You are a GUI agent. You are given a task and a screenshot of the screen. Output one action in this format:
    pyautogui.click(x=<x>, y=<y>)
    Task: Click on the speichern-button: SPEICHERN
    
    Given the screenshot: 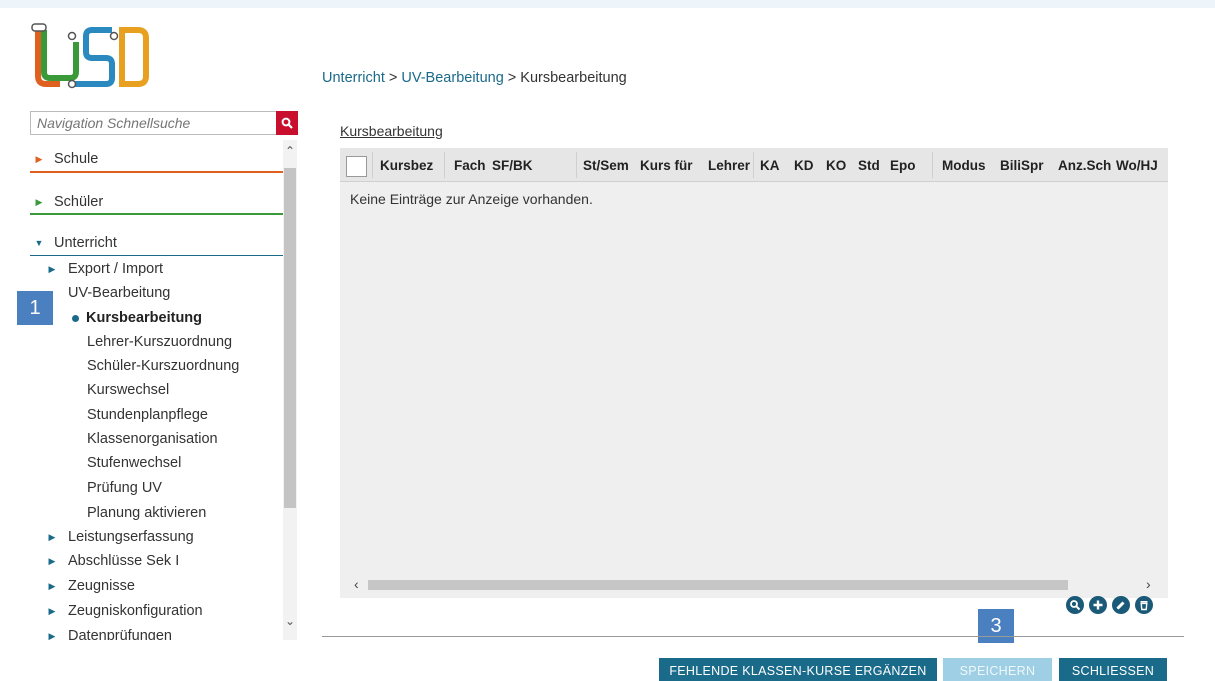 What is the action you would take?
    pyautogui.click(x=997, y=669)
    